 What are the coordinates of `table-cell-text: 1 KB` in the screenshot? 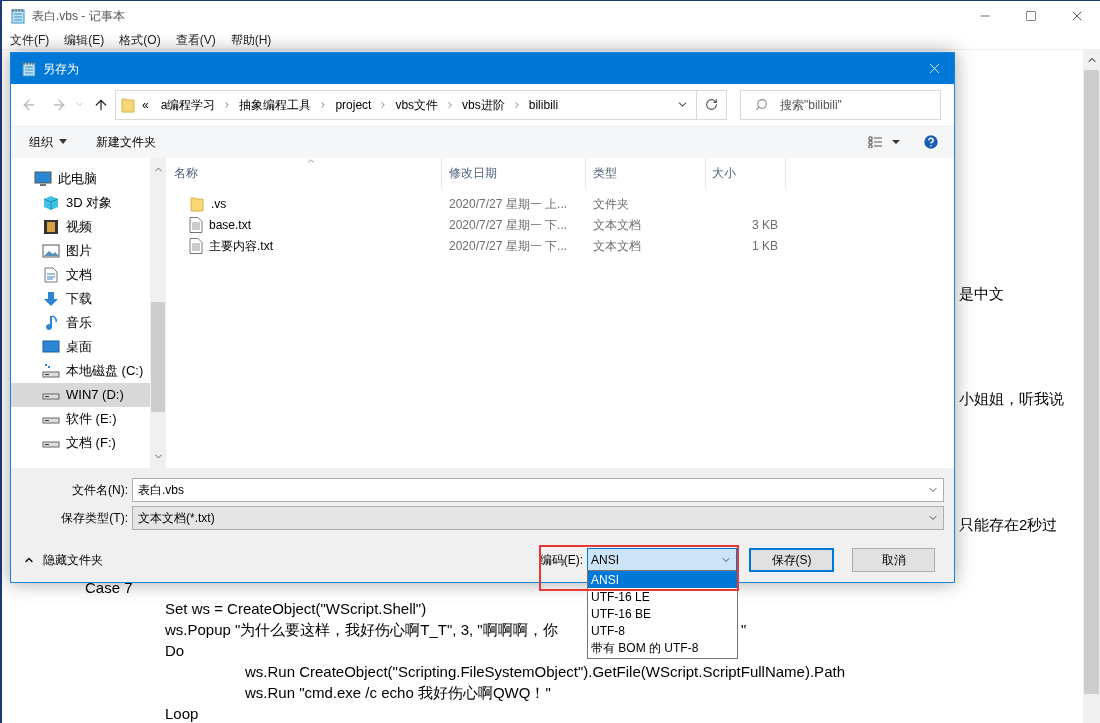 It's located at (765, 246).